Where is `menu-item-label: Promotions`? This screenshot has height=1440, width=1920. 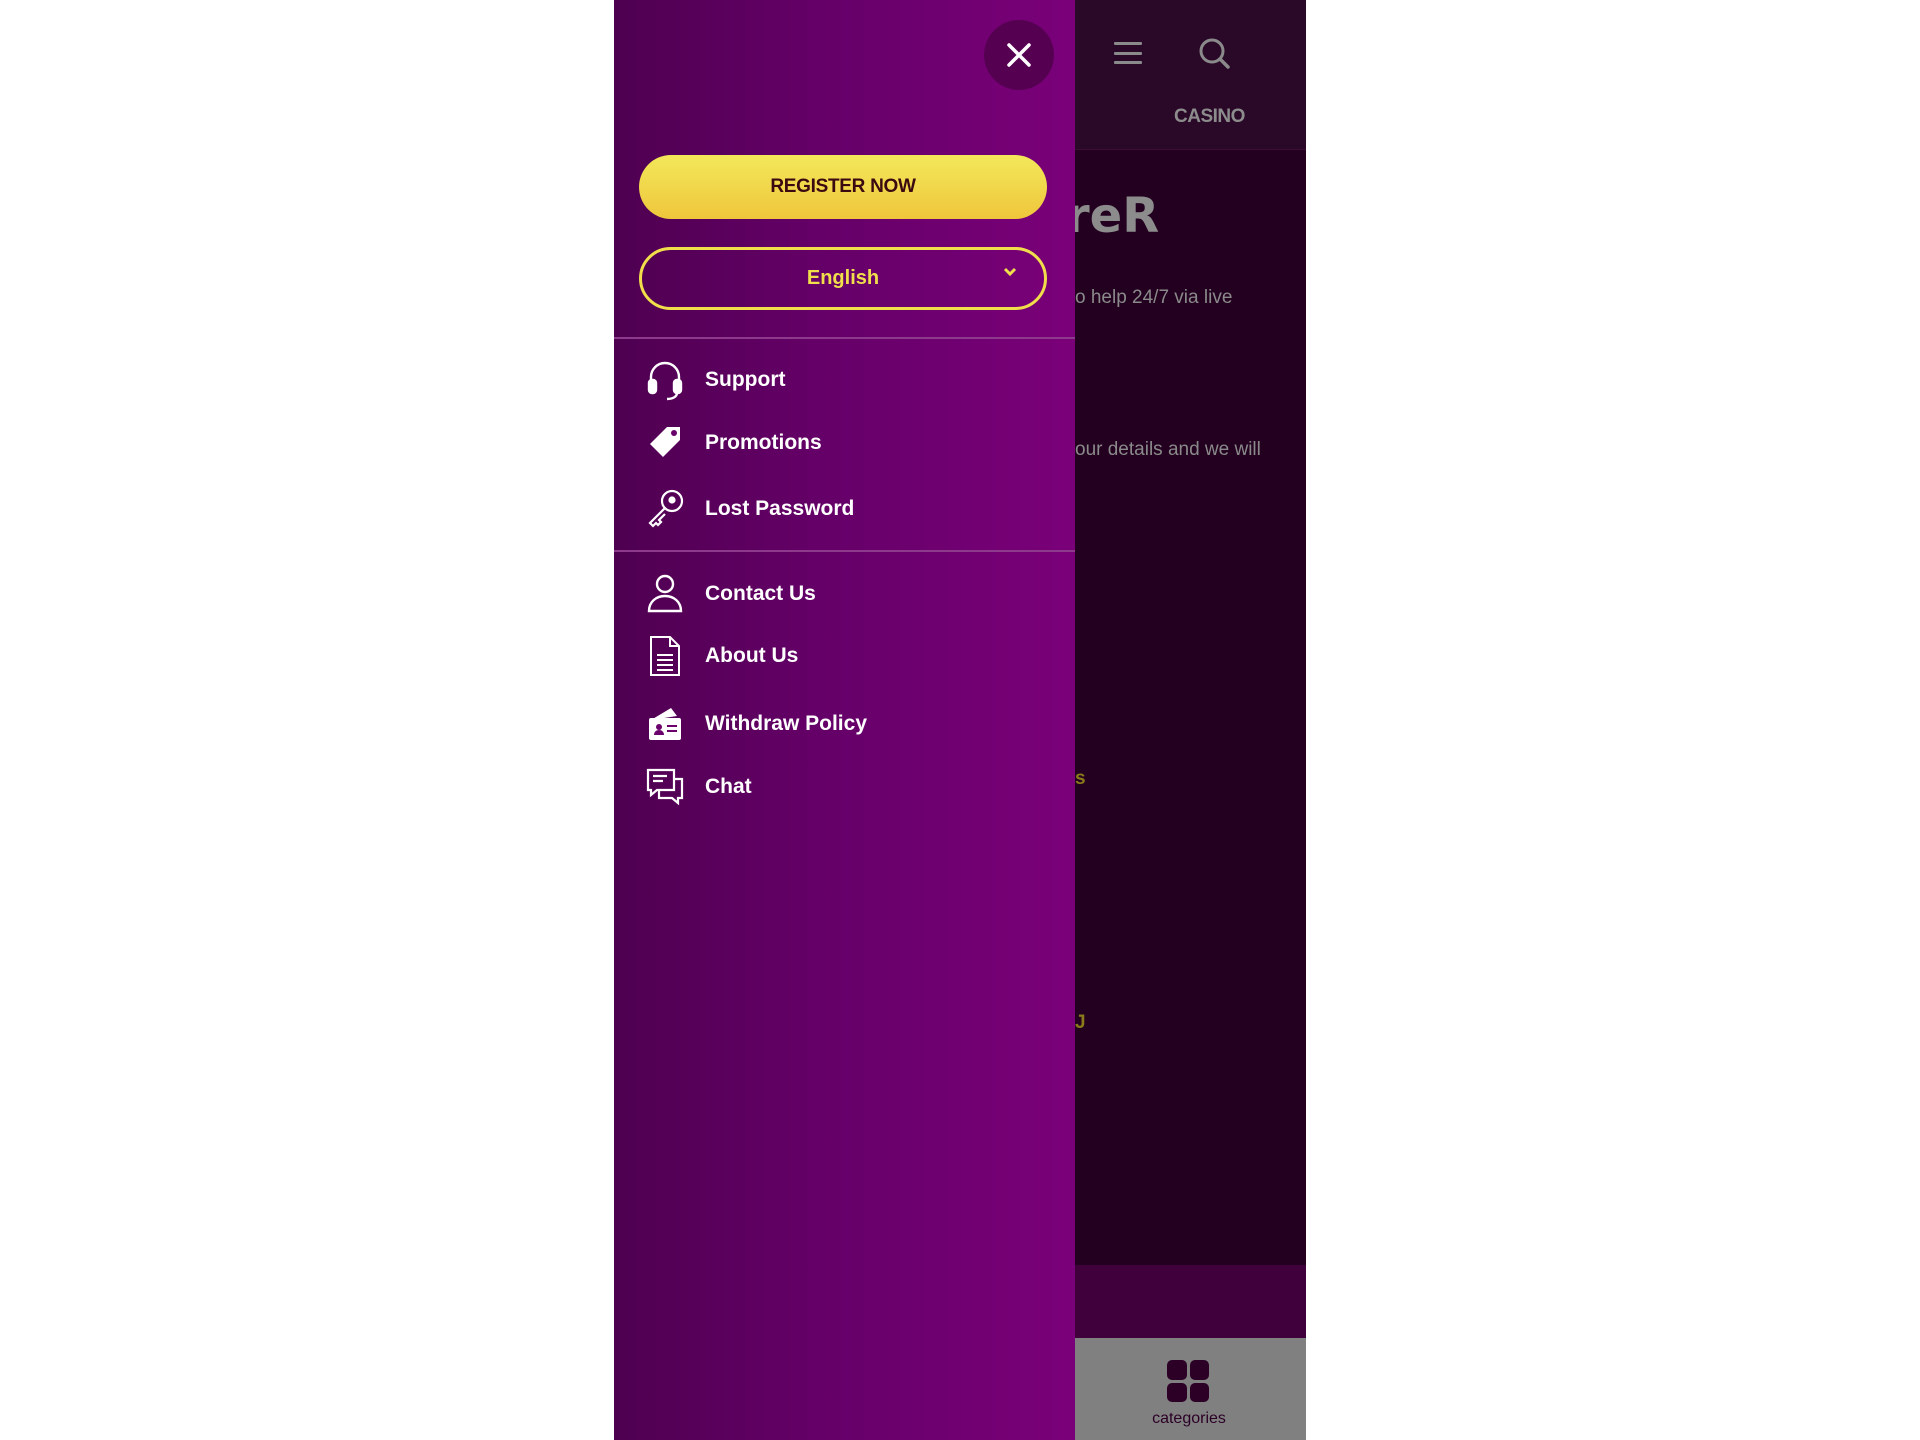
menu-item-label: Promotions is located at coordinates (763, 442).